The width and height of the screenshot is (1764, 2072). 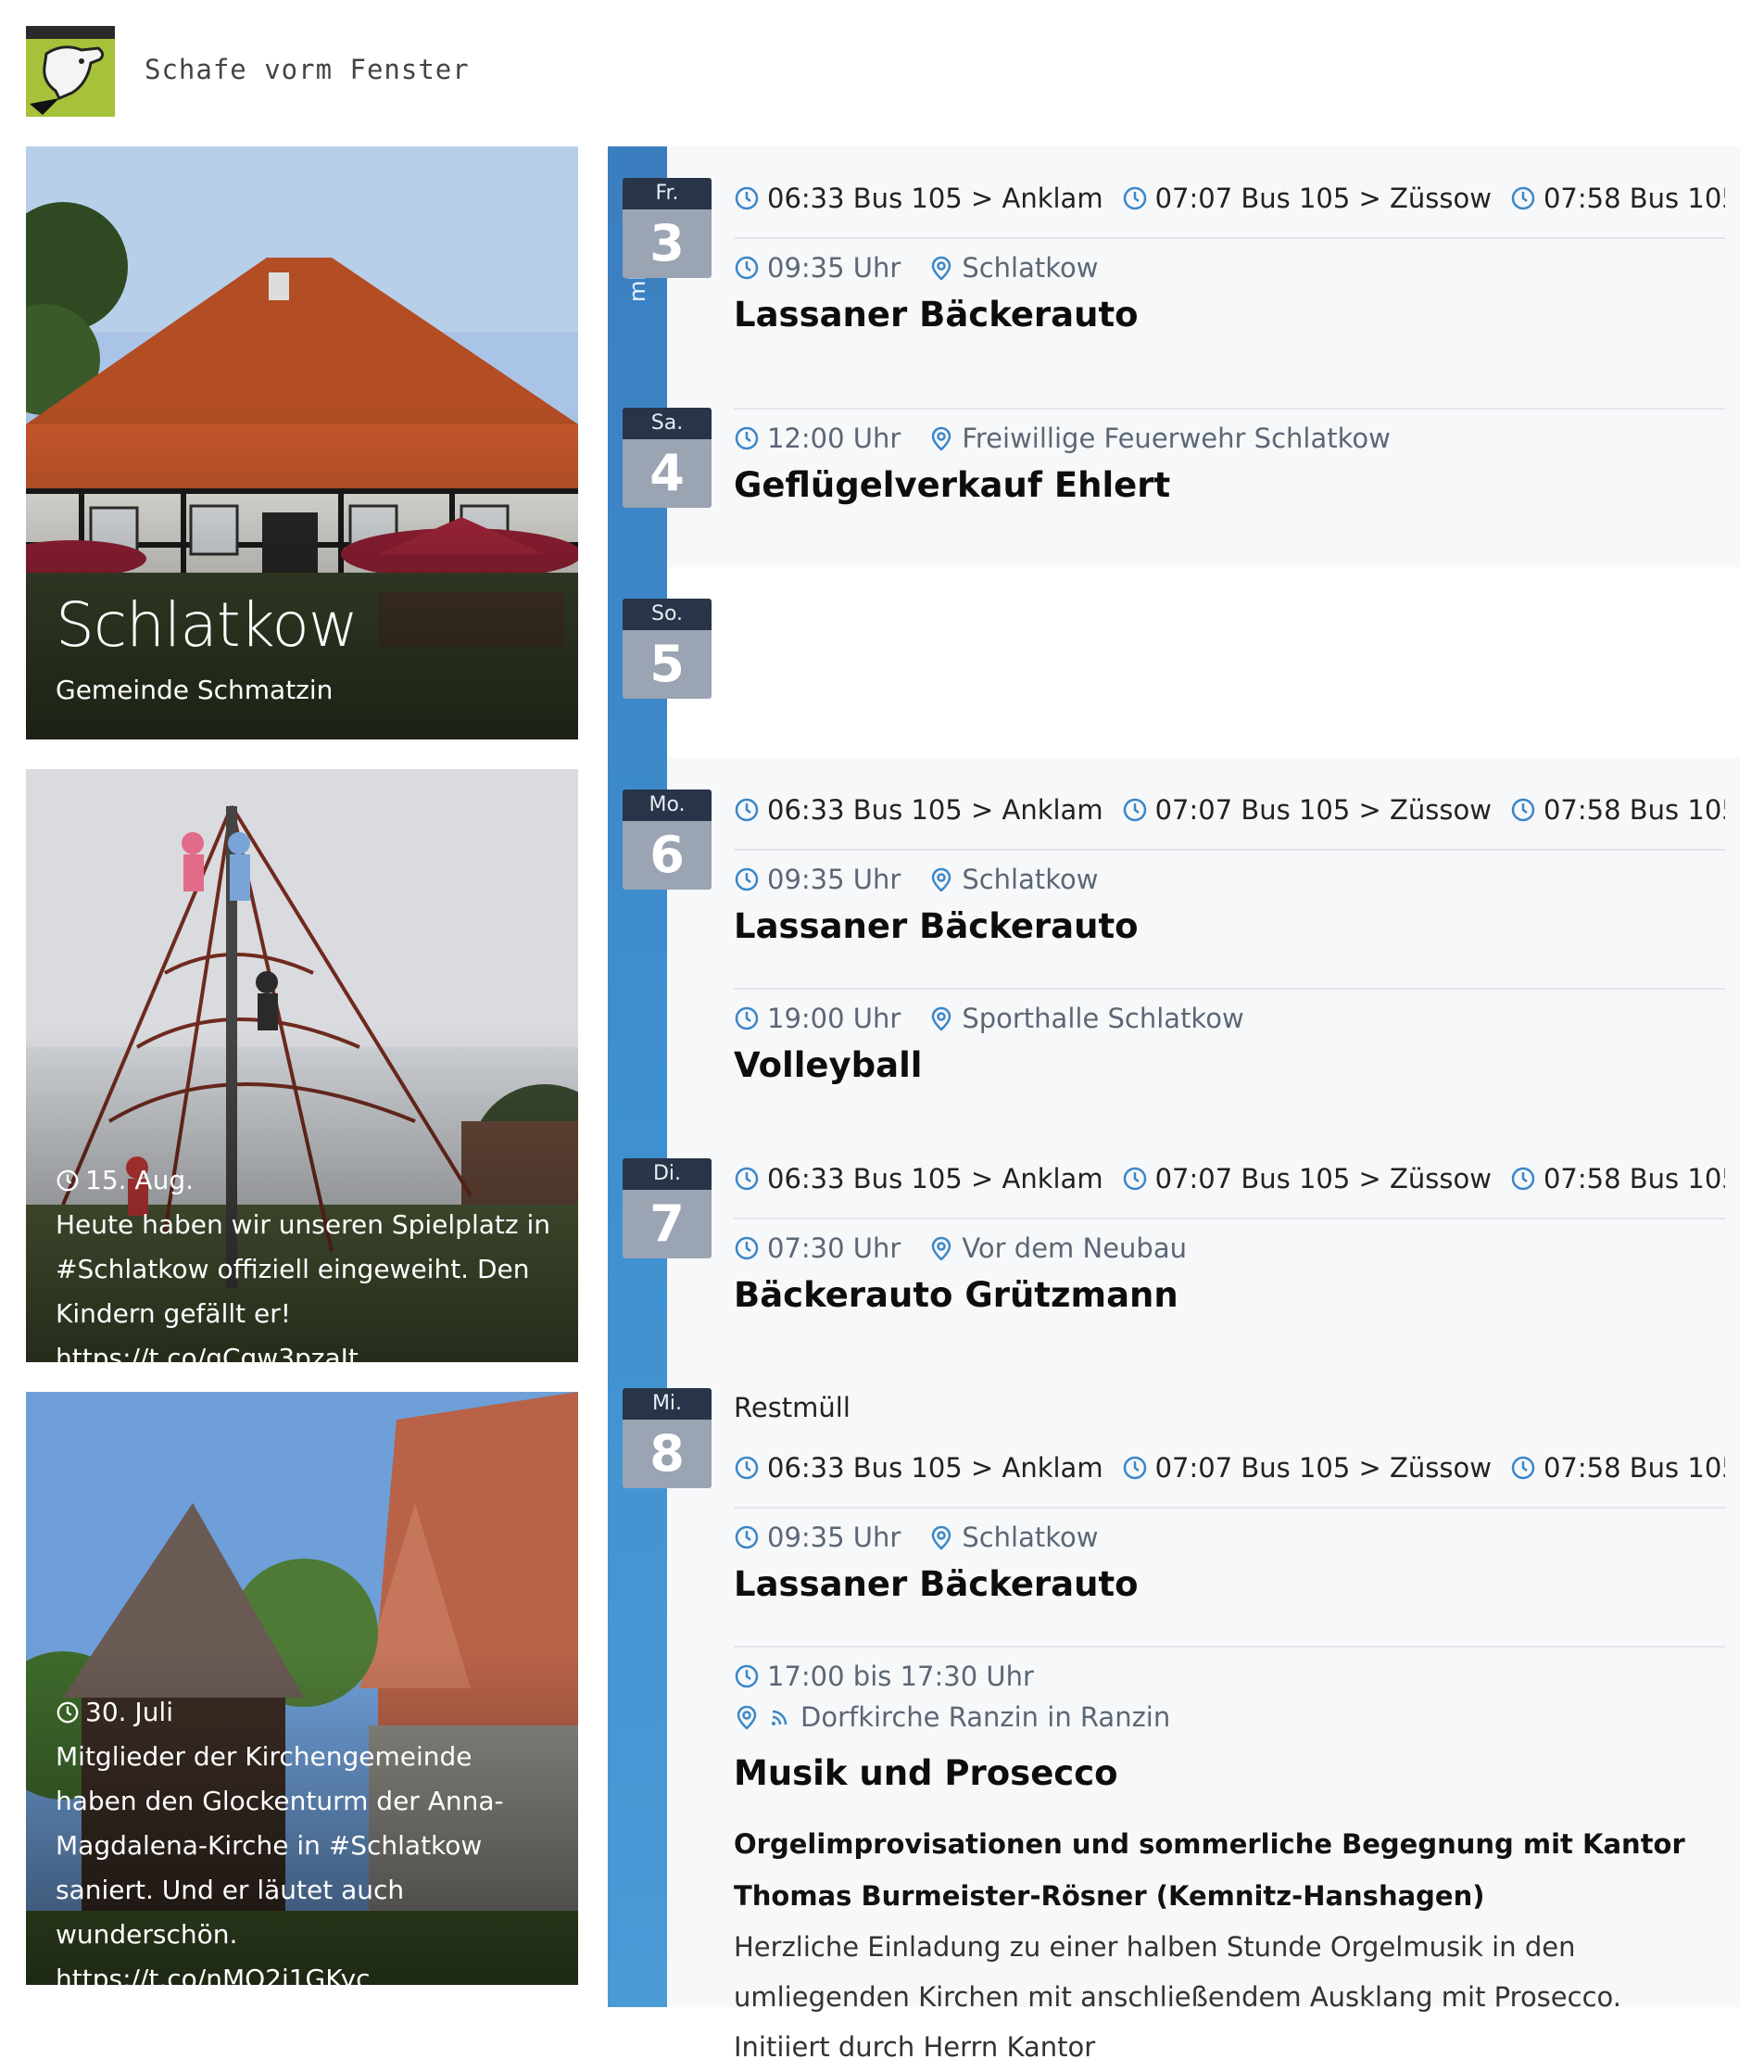 I want to click on day-badge: Sa. 4, so click(x=667, y=458).